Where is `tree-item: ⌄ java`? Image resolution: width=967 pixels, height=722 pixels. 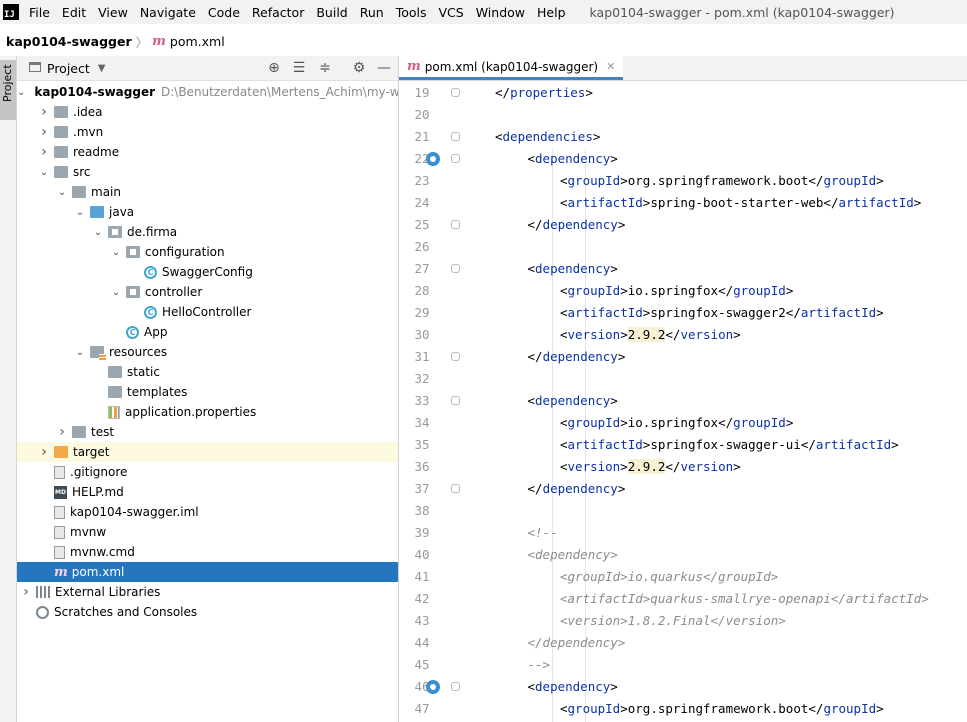 tree-item: ⌄ java is located at coordinates (207, 212).